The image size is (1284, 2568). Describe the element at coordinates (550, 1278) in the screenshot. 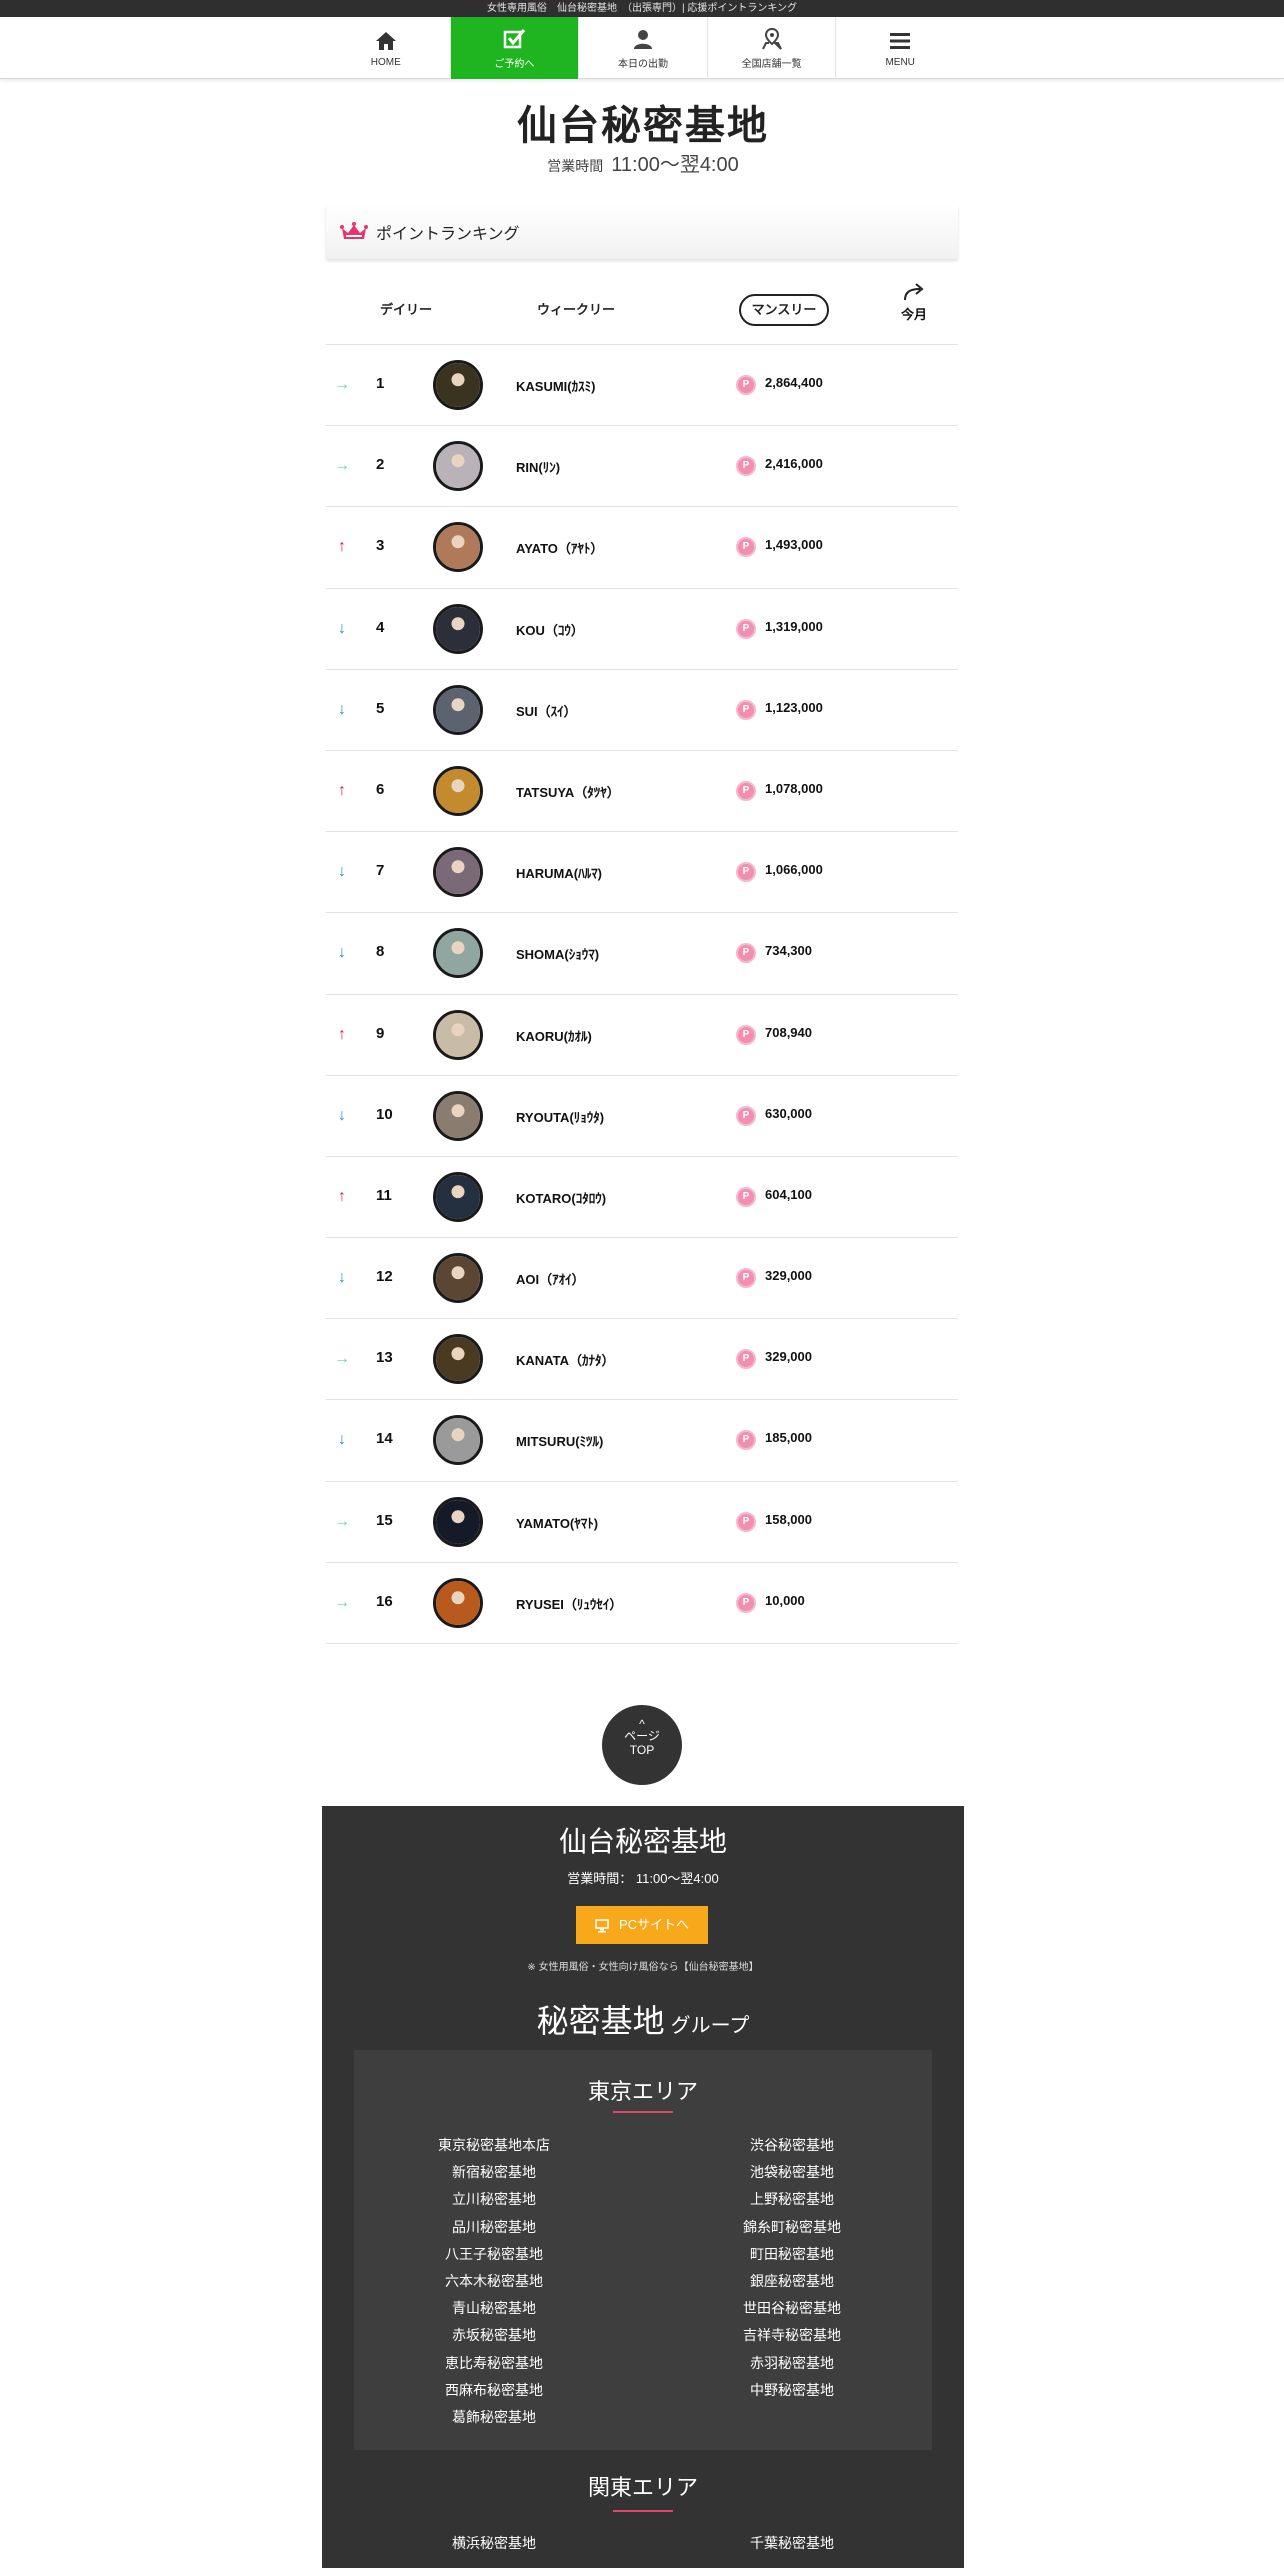

I see `cast-name: AOI（ｱｵｲ）` at that location.